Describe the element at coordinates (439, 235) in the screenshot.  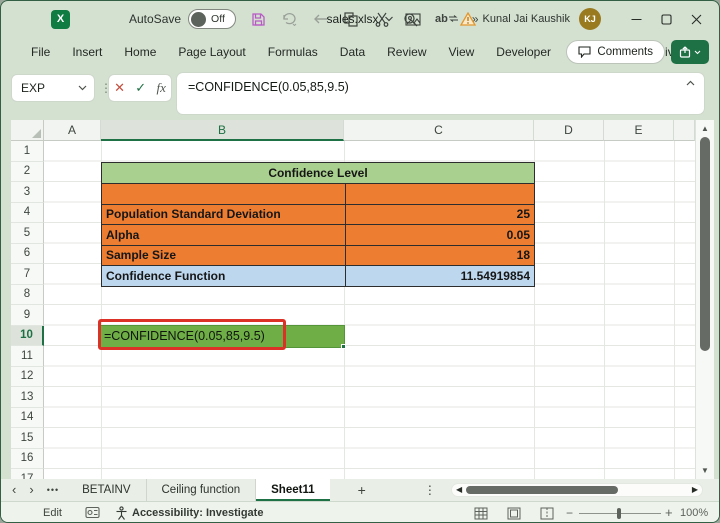
I see `table-cell-value: 0.05` at that location.